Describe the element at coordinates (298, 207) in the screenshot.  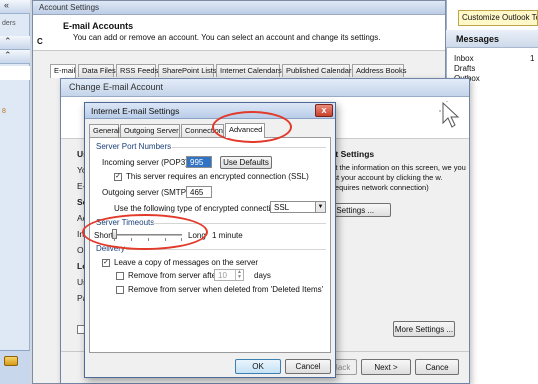
I see `encryption-type-select: SSL ▼` at that location.